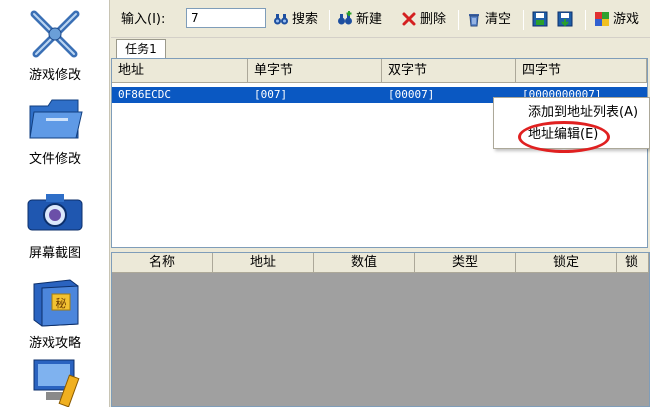 This screenshot has width=650, height=407. What do you see at coordinates (498, 19) in the screenshot?
I see `clear-button-label: 清空` at bounding box center [498, 19].